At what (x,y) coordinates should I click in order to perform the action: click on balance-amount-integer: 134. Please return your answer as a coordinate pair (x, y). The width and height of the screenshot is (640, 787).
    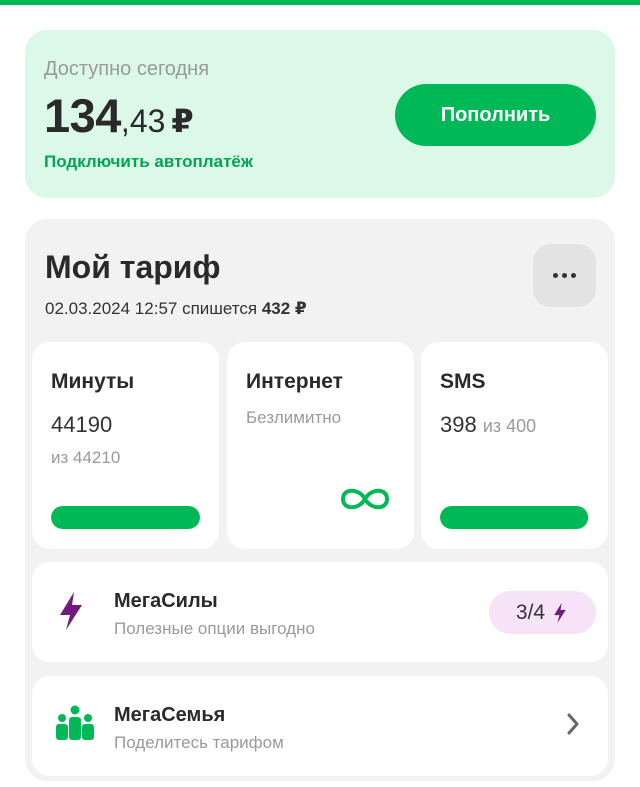
    Looking at the image, I should click on (82, 115).